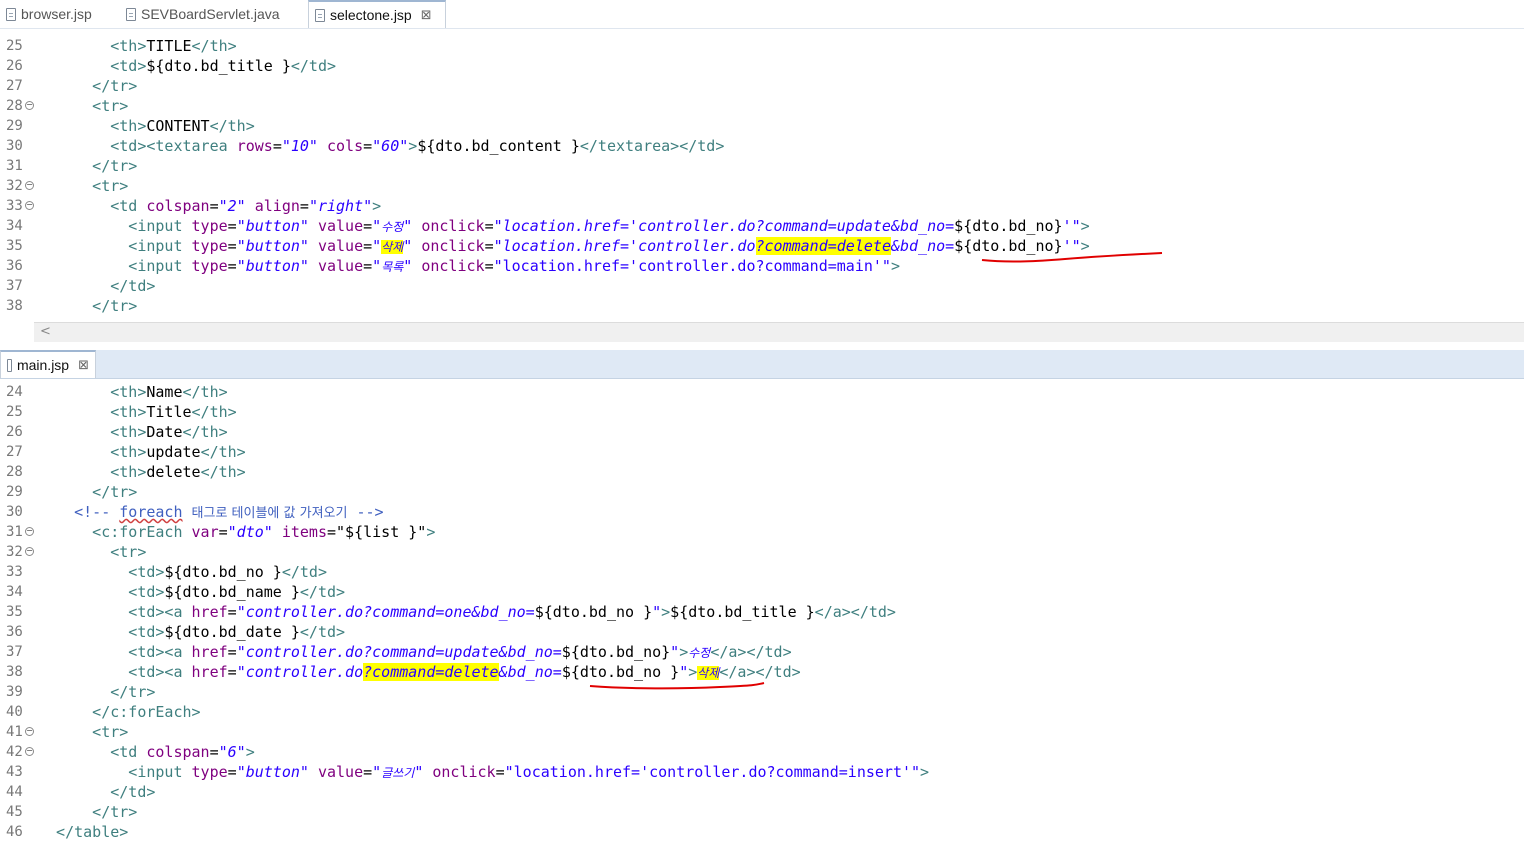 The height and width of the screenshot is (843, 1524). I want to click on tab-browser-jsp: browser.jsp, so click(55, 14).